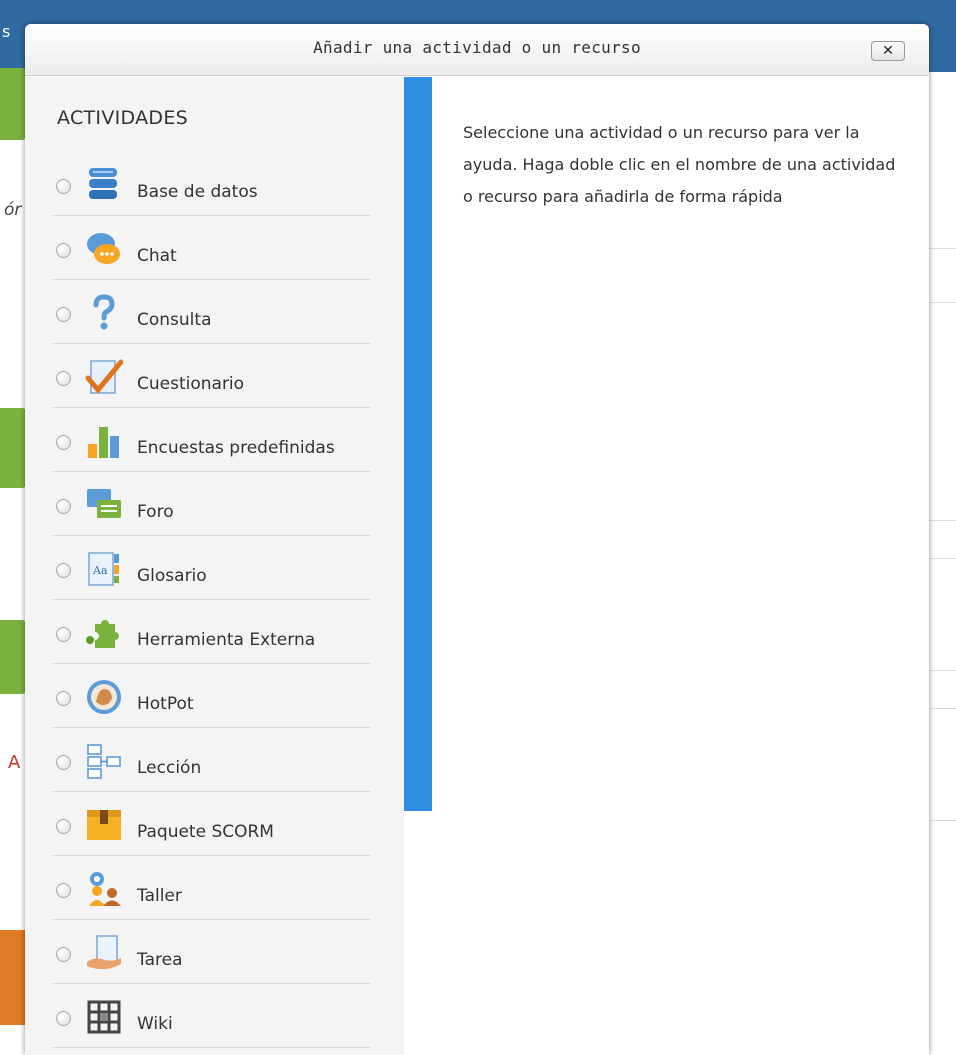 The height and width of the screenshot is (1055, 956). I want to click on database-icon, so click(103, 183).